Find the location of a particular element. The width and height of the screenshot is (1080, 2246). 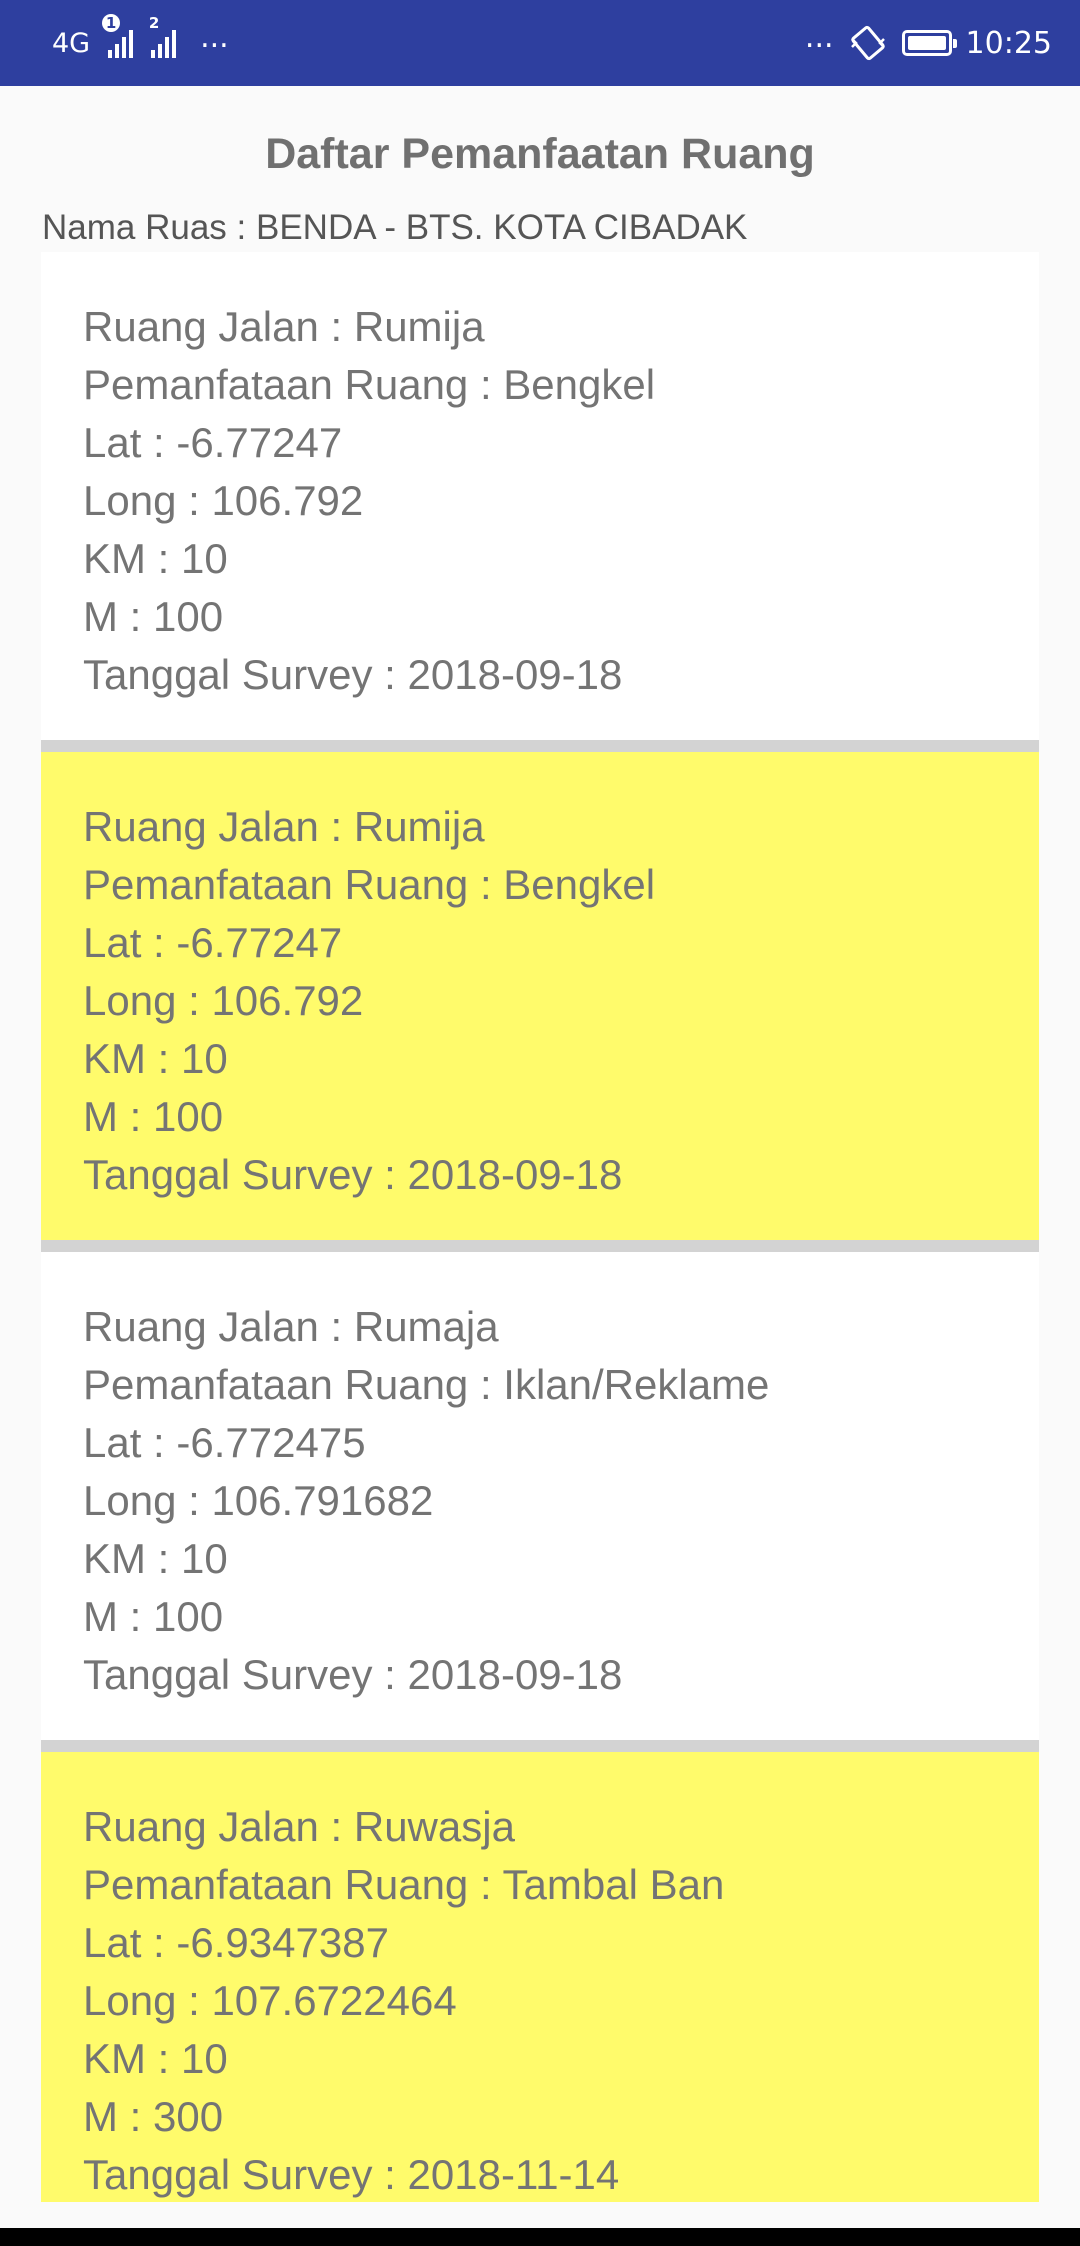

ruang-jalan-value: Rumaja is located at coordinates (426, 1326).